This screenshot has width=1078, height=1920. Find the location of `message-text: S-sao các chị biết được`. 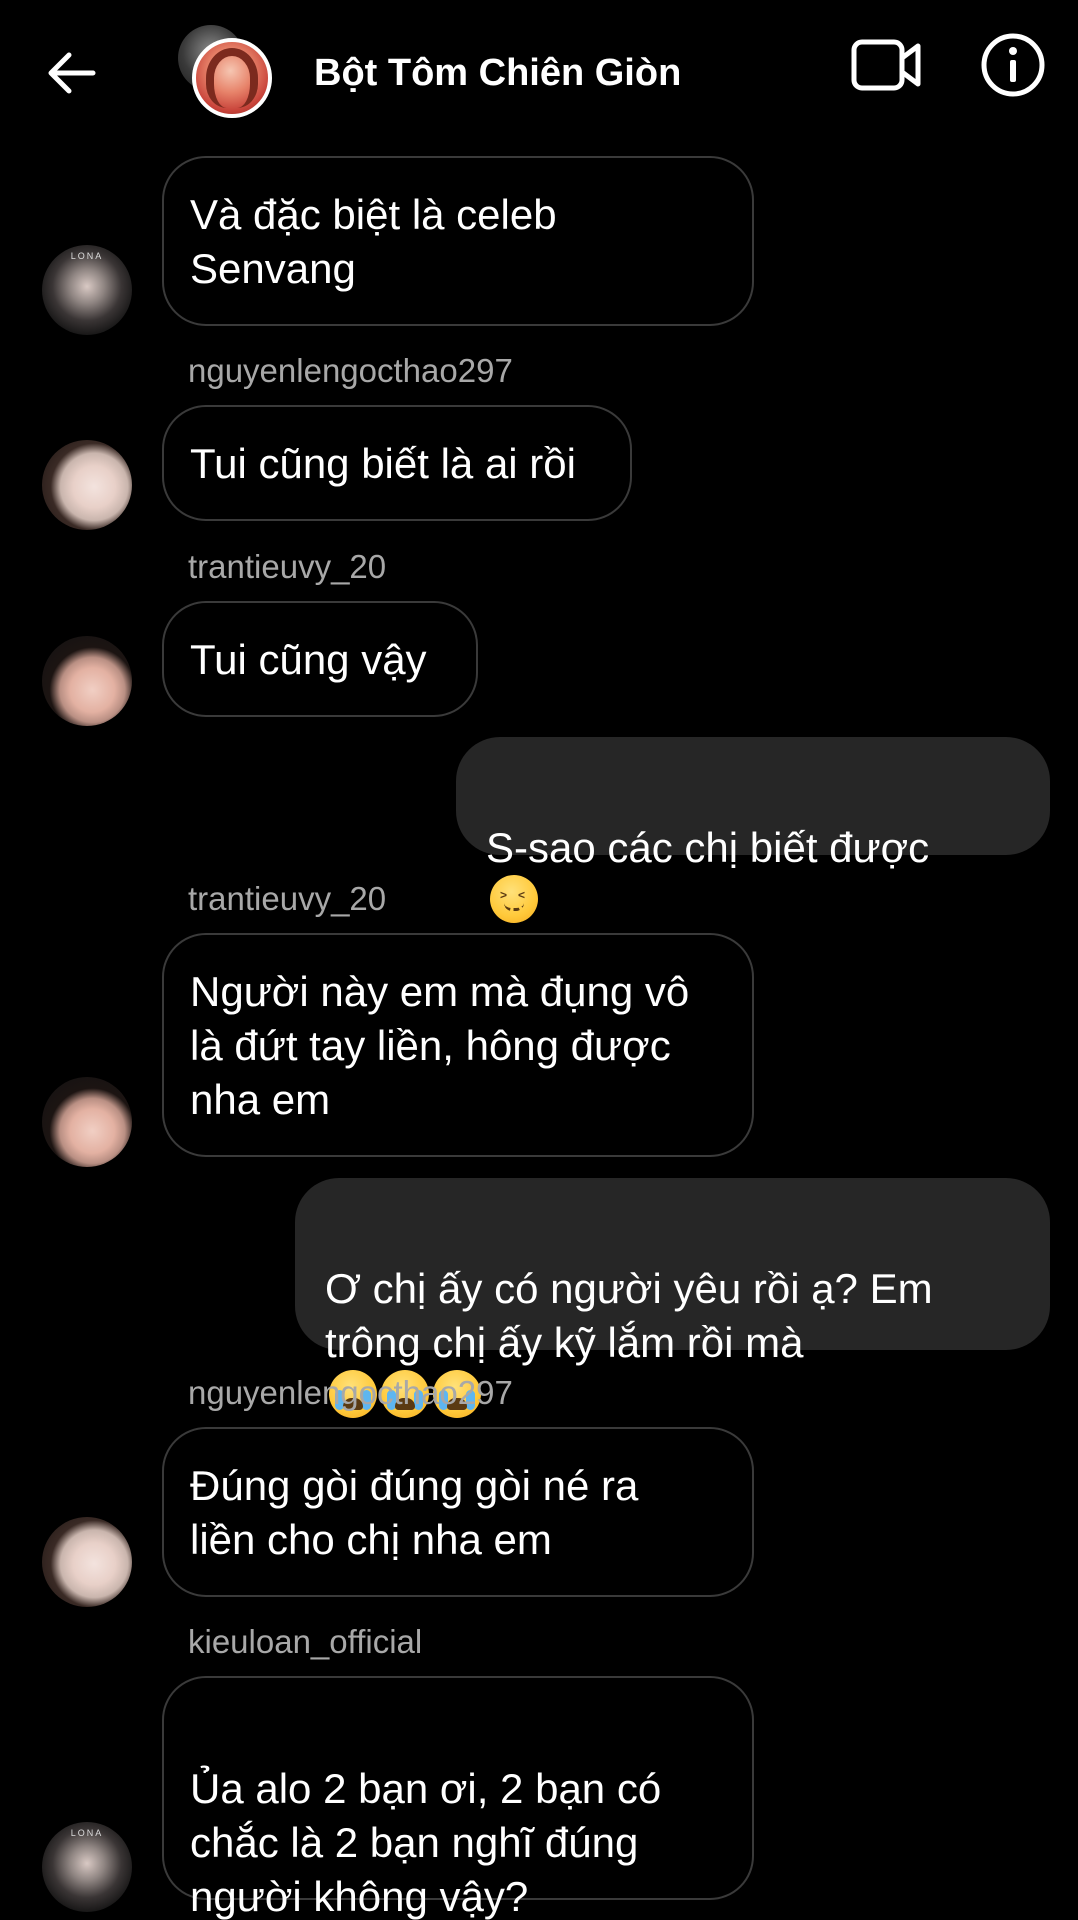

message-text: S-sao các chị biết được is located at coordinates (708, 847).